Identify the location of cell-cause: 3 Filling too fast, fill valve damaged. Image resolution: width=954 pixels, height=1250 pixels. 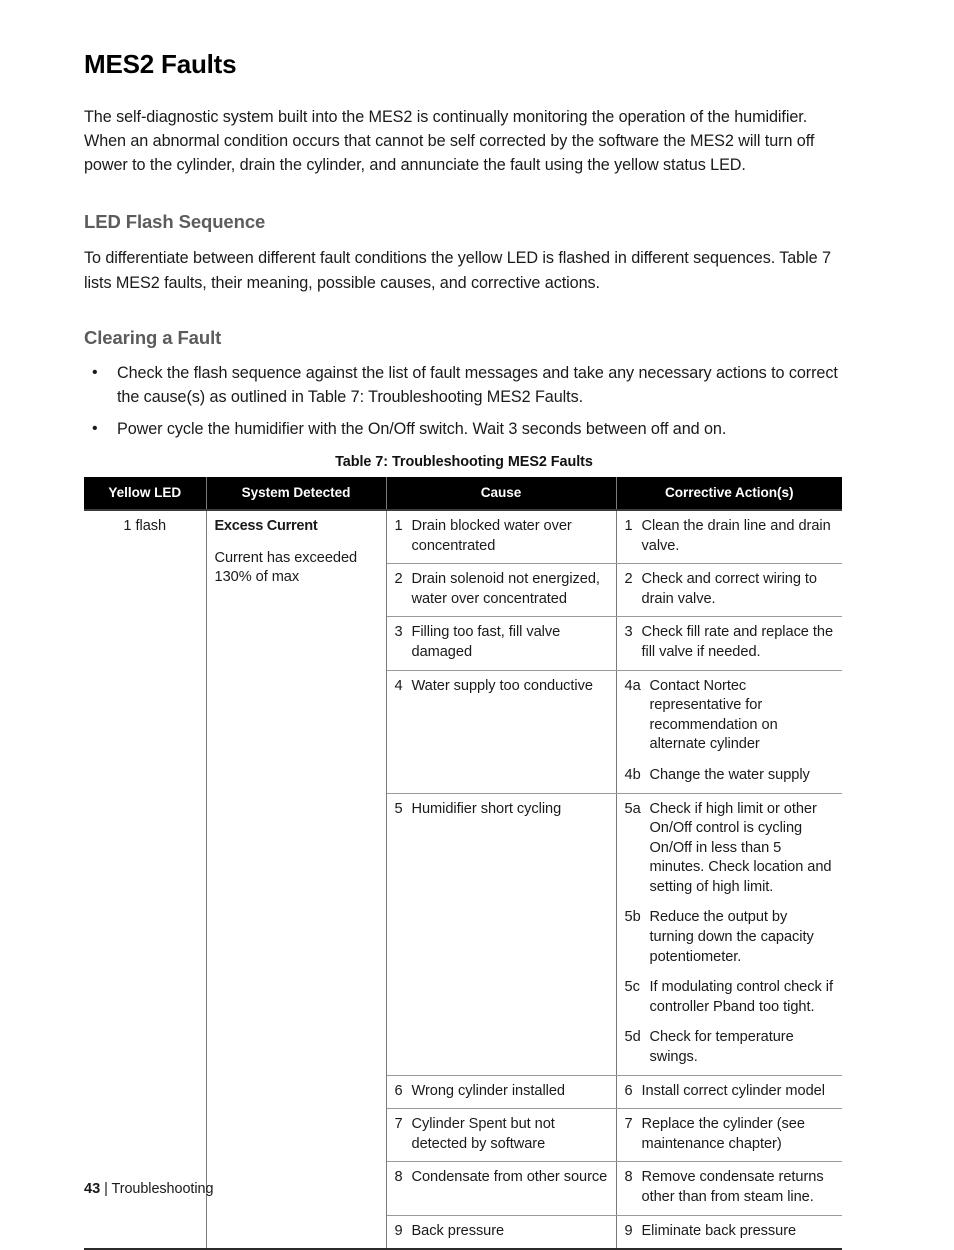
(501, 643).